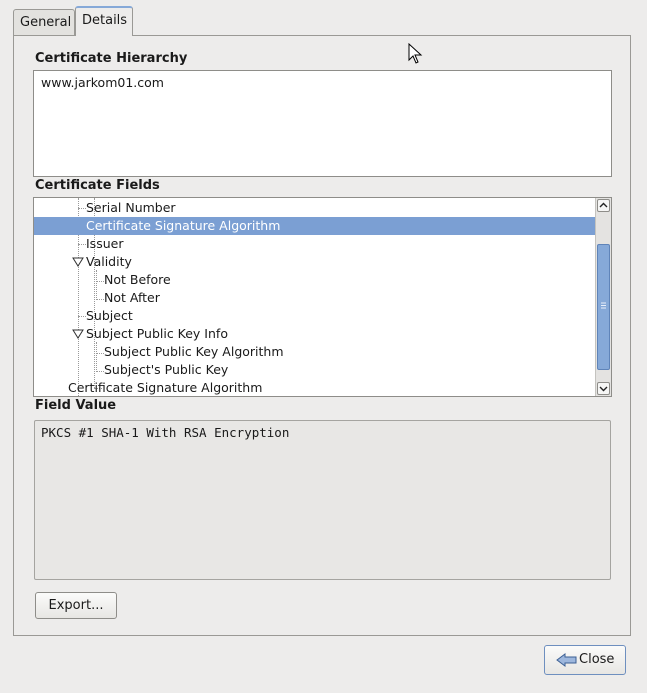 The height and width of the screenshot is (693, 647). I want to click on tree-row-label: Subject, so click(109, 315).